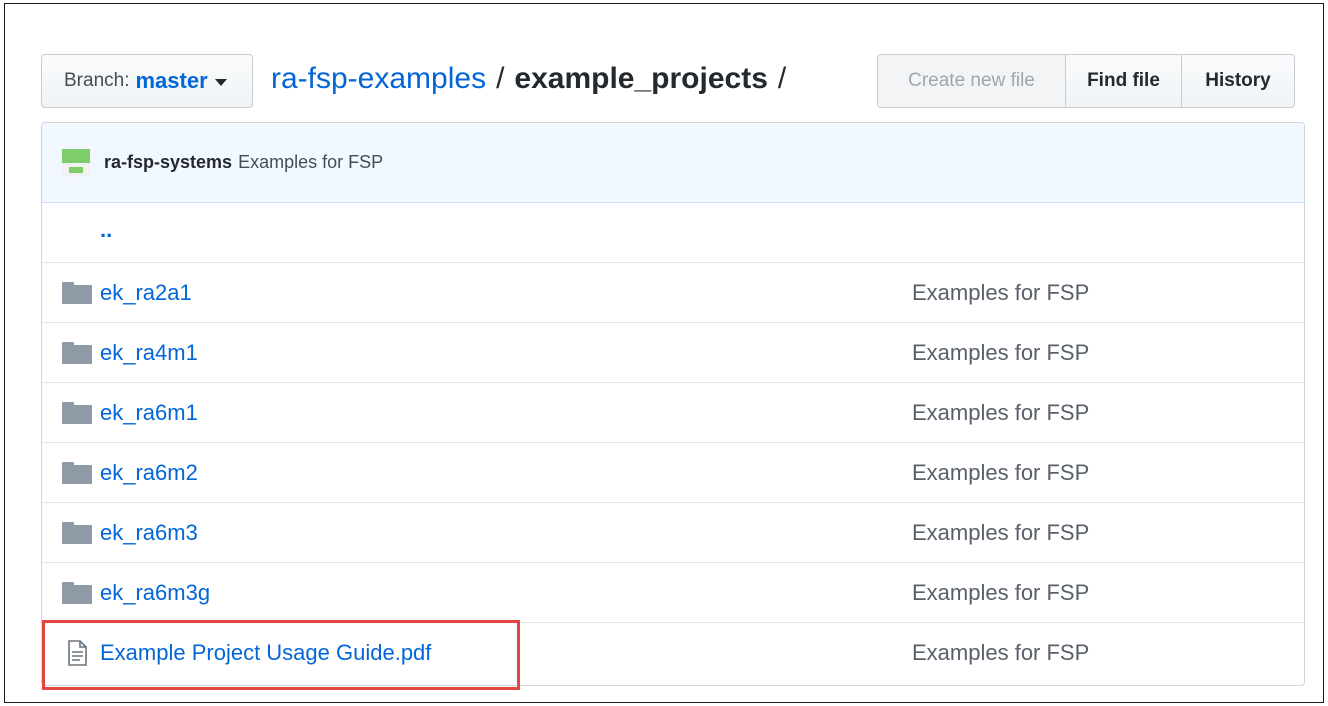 The height and width of the screenshot is (706, 1328). I want to click on table-row: ek_ra6m1 Examples for FSP, so click(673, 413).